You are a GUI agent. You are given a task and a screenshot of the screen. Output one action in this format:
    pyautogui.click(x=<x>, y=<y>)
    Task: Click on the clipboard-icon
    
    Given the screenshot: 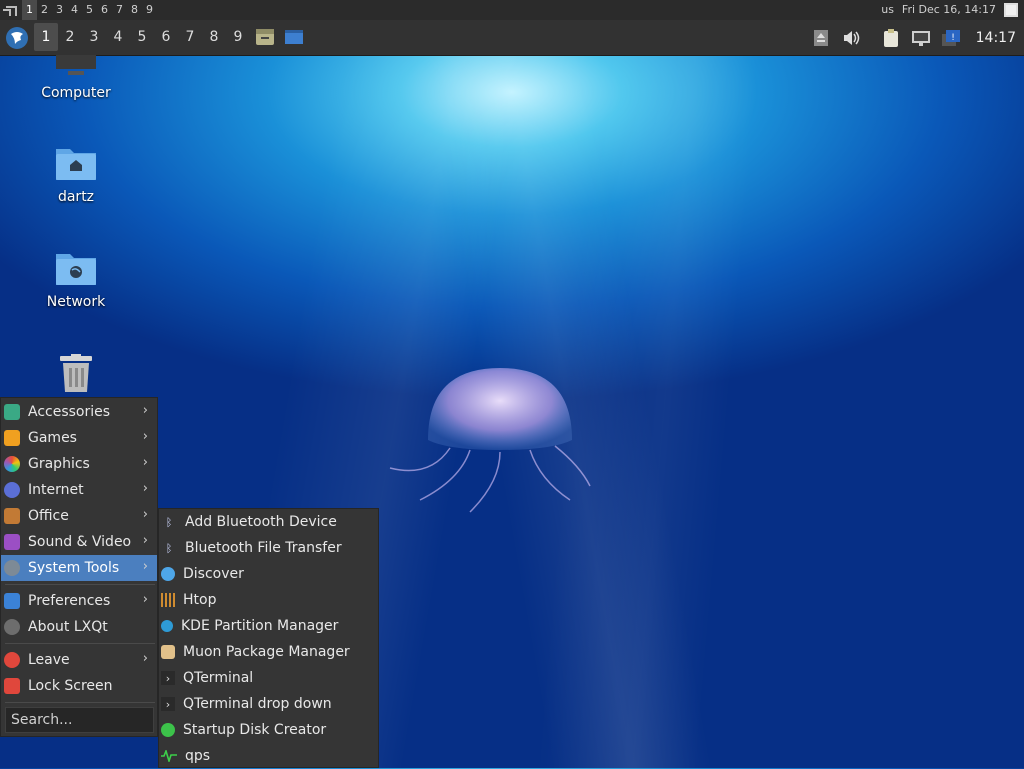 What is the action you would take?
    pyautogui.click(x=1011, y=10)
    